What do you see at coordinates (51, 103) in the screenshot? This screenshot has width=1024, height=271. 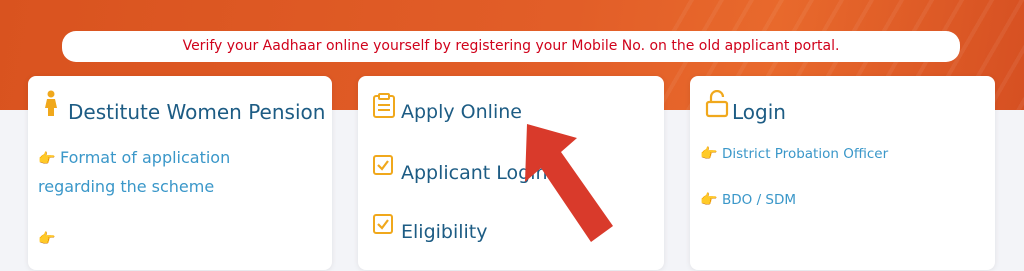 I see `woman-icon` at bounding box center [51, 103].